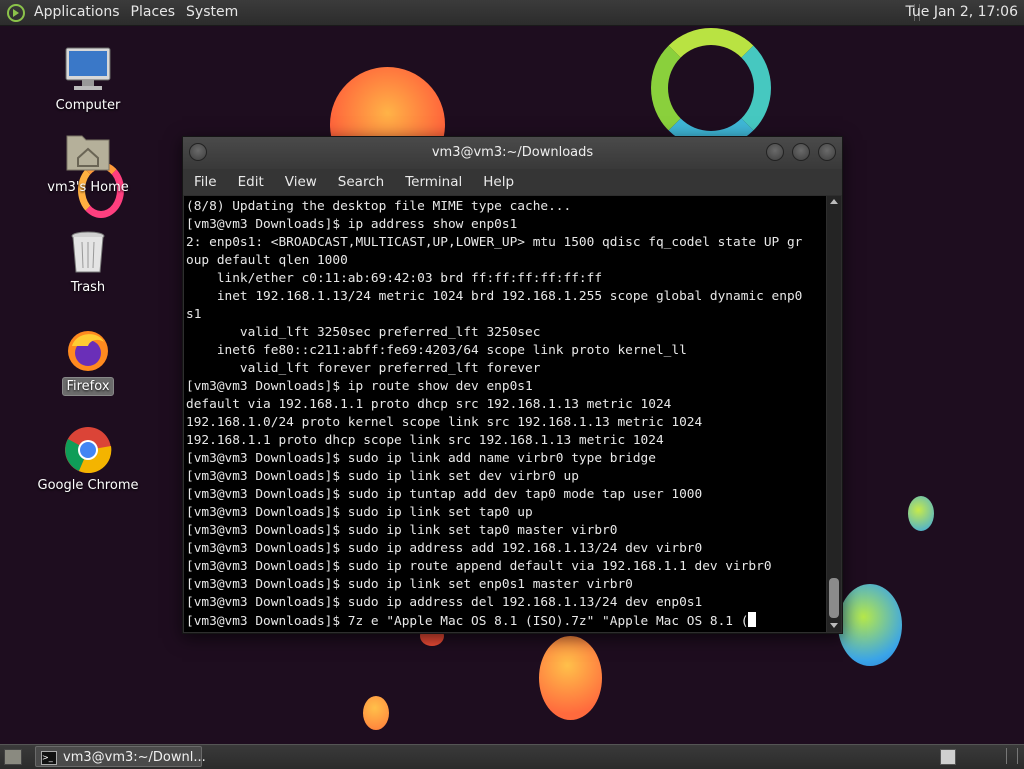 This screenshot has width=1024, height=769. I want to click on places-menu: Places, so click(156, 12).